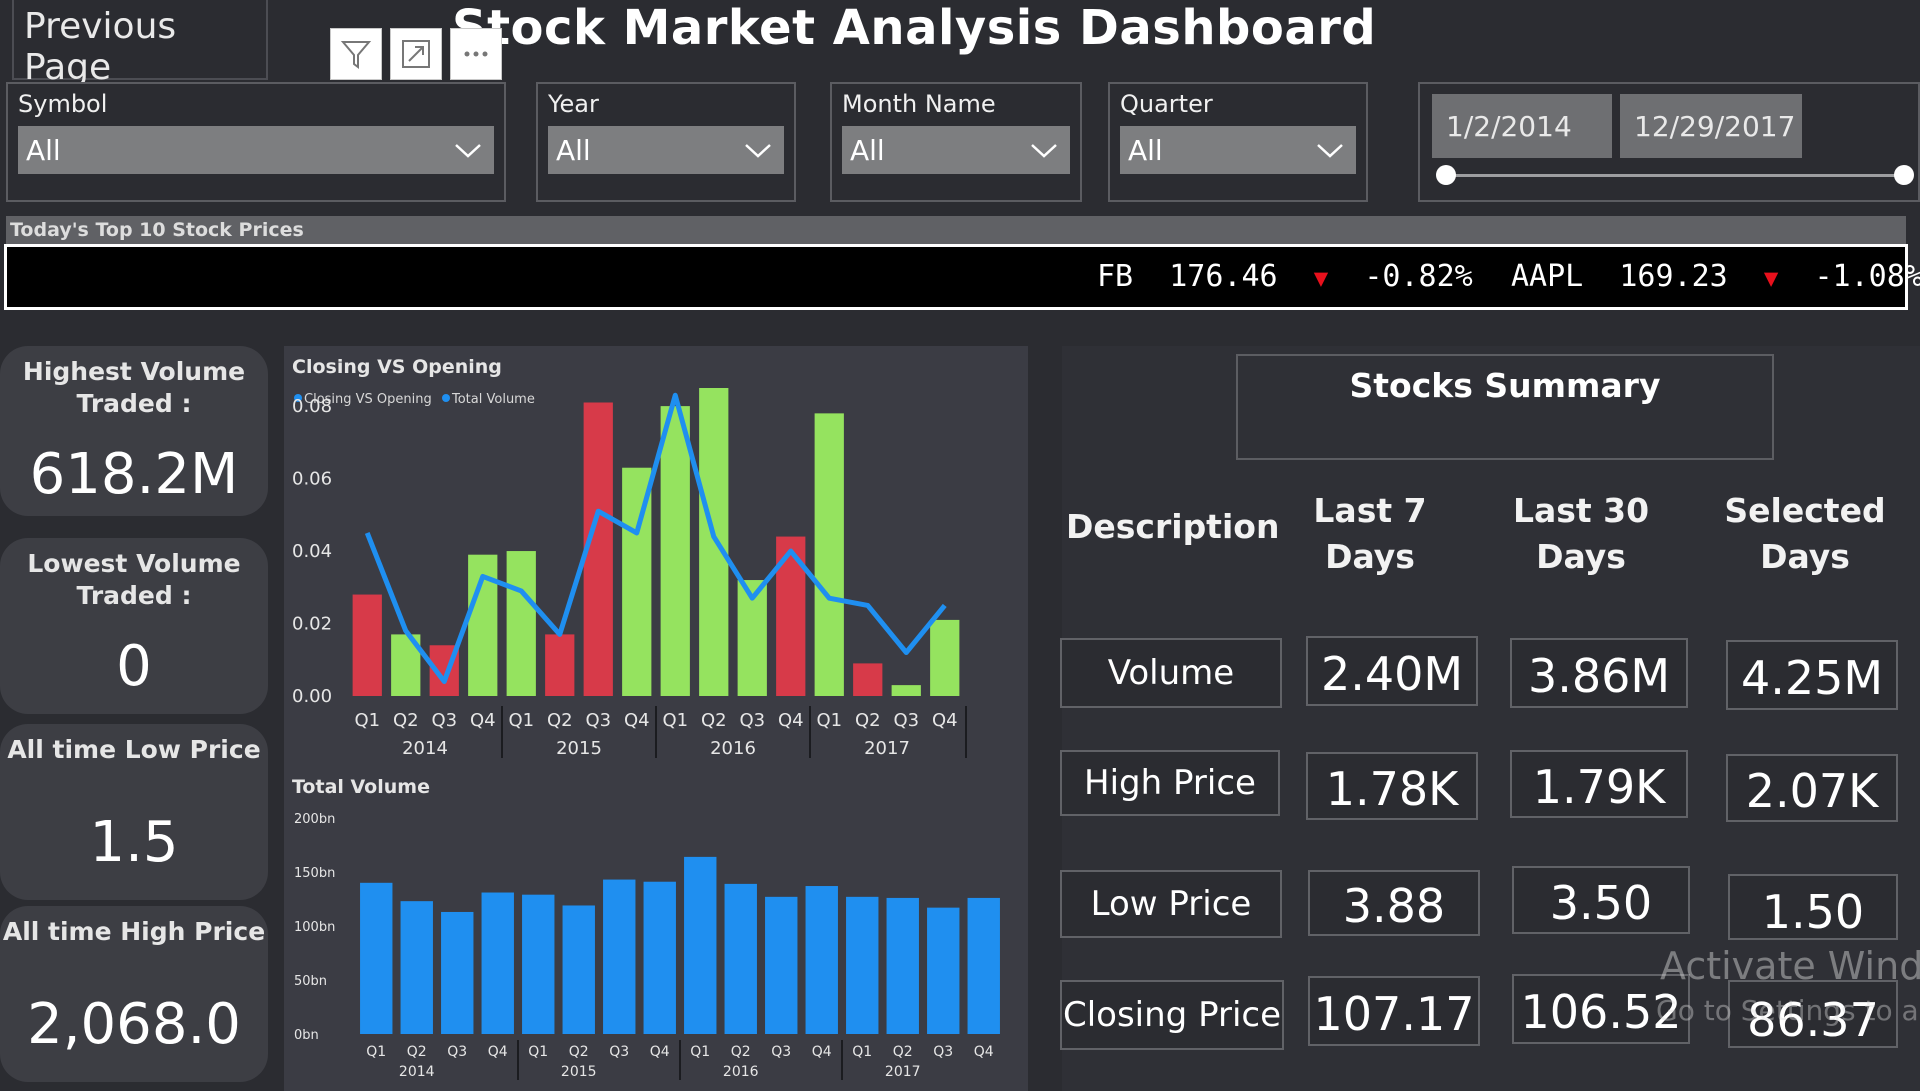  I want to click on row-low-price-last30: 3.50, so click(1601, 900).